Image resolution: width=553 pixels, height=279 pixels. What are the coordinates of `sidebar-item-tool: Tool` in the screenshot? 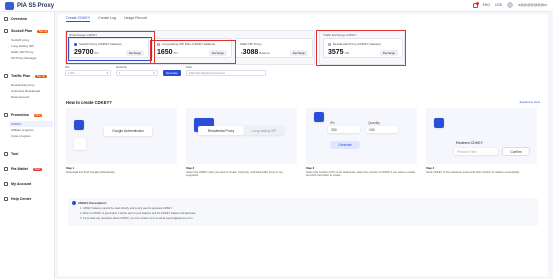 It's located at (11, 154).